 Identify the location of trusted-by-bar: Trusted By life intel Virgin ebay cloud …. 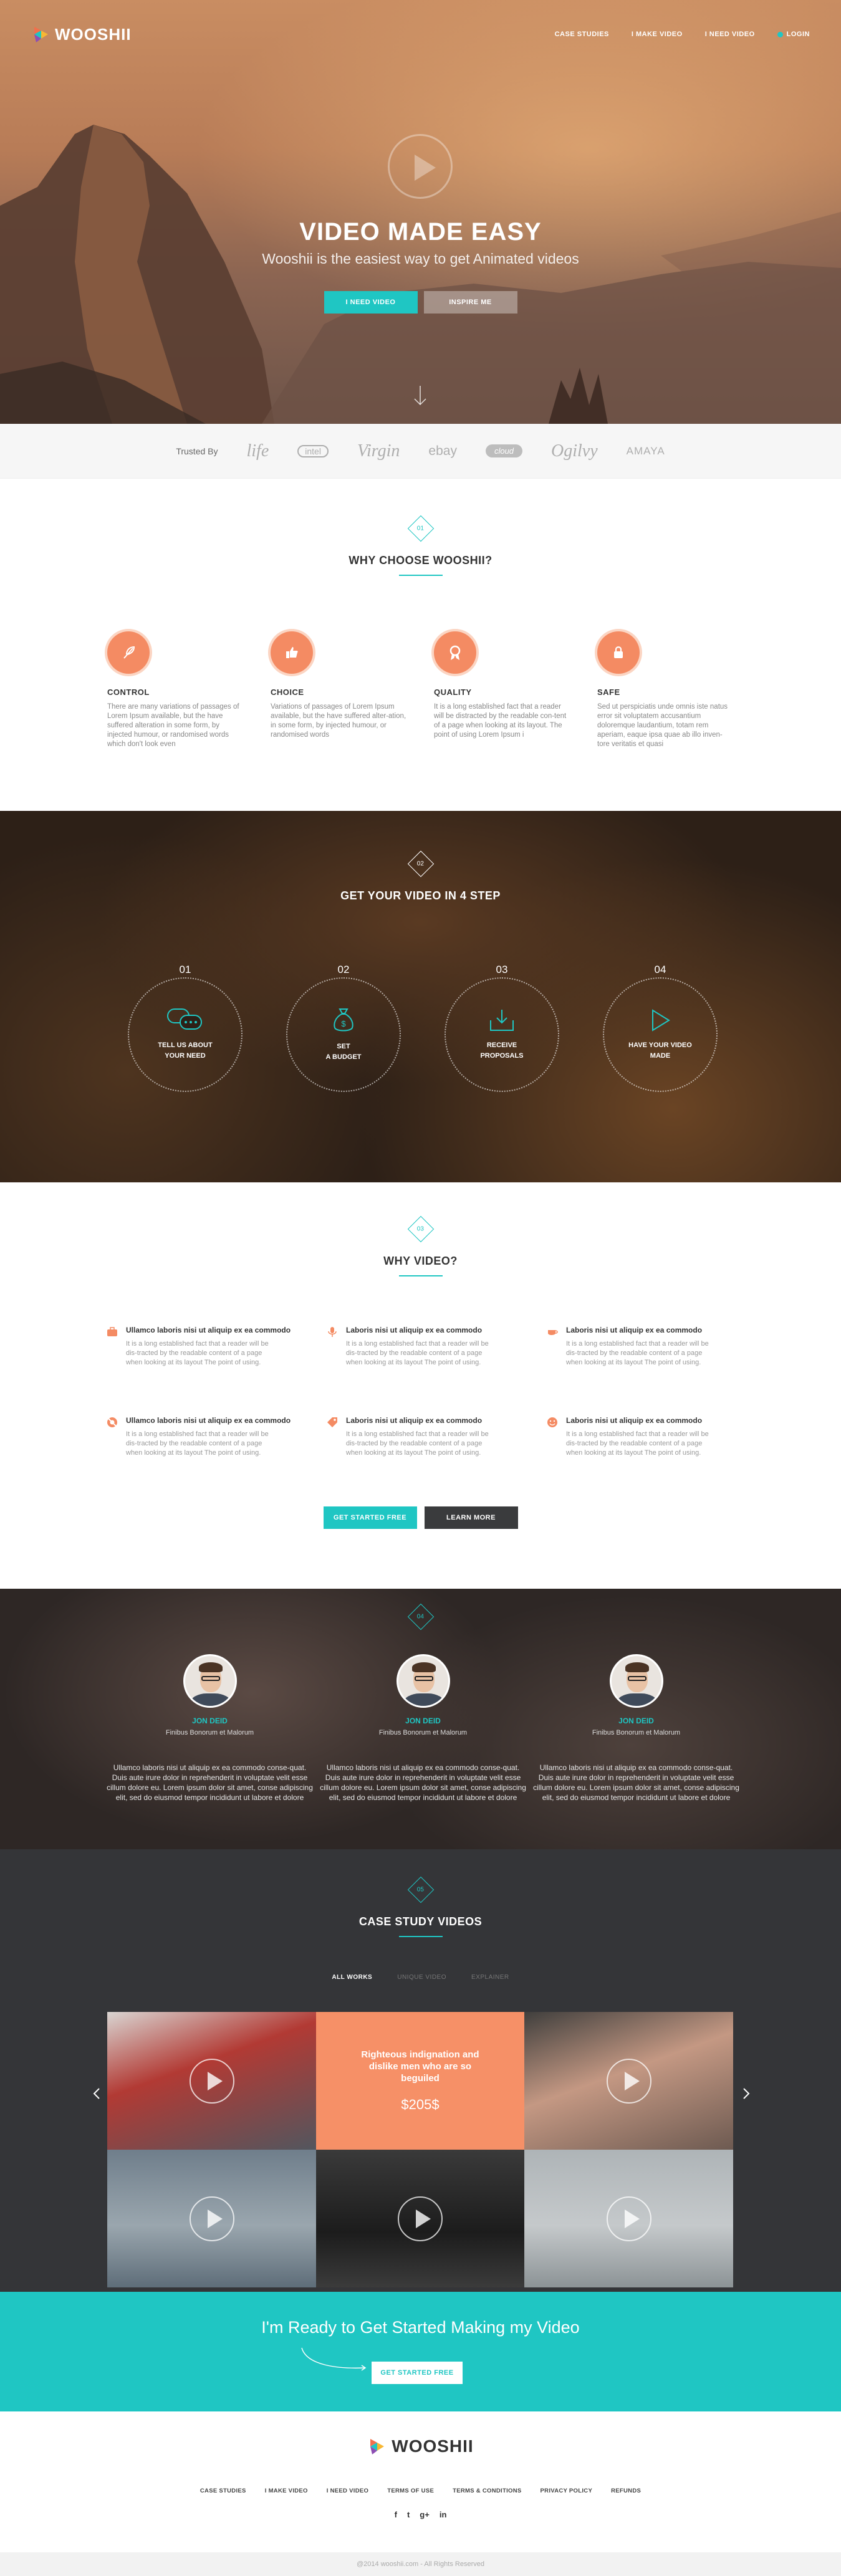
(421, 452).